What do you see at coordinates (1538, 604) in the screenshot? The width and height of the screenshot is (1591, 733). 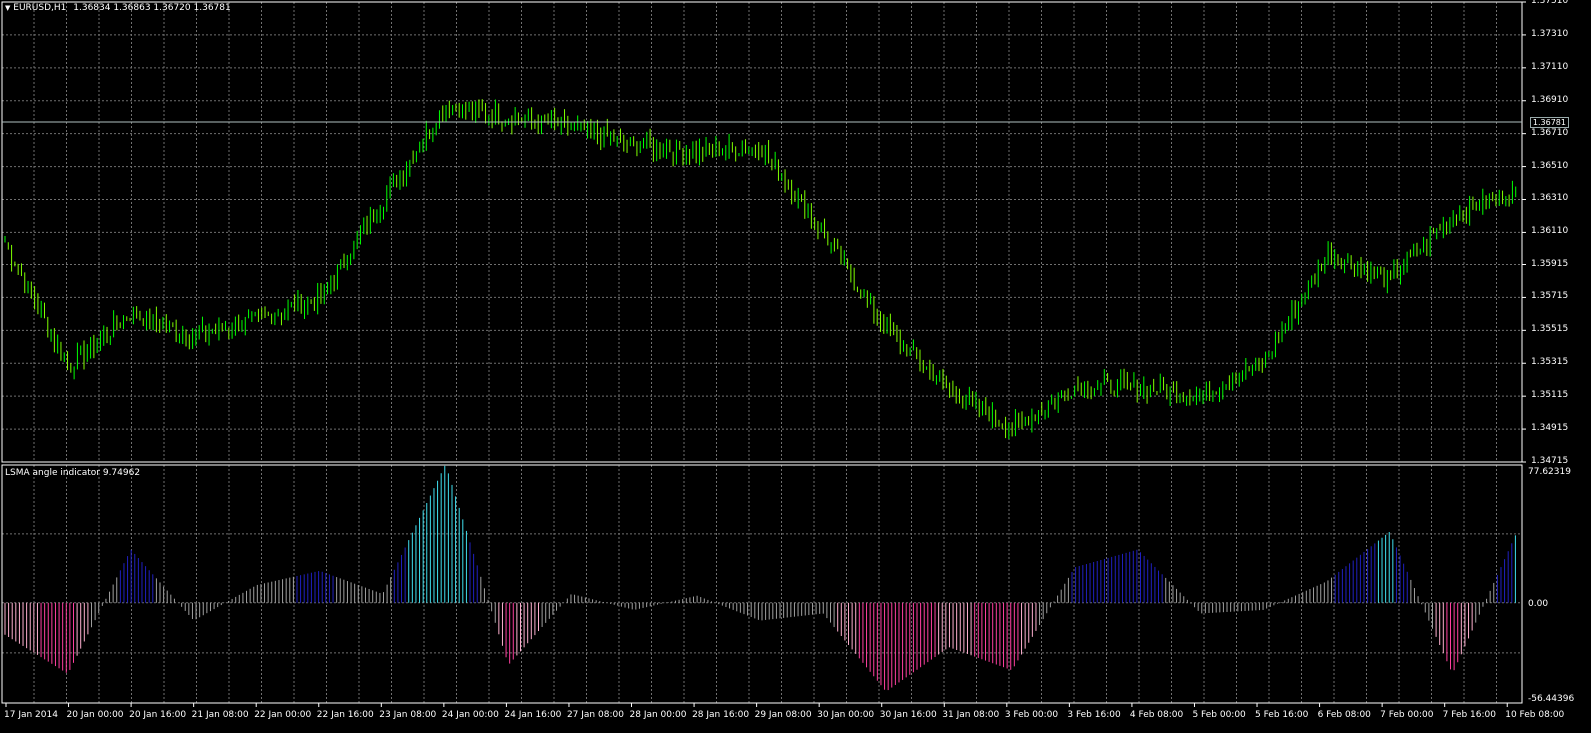 I see `indicator-zero-label: 0.00` at bounding box center [1538, 604].